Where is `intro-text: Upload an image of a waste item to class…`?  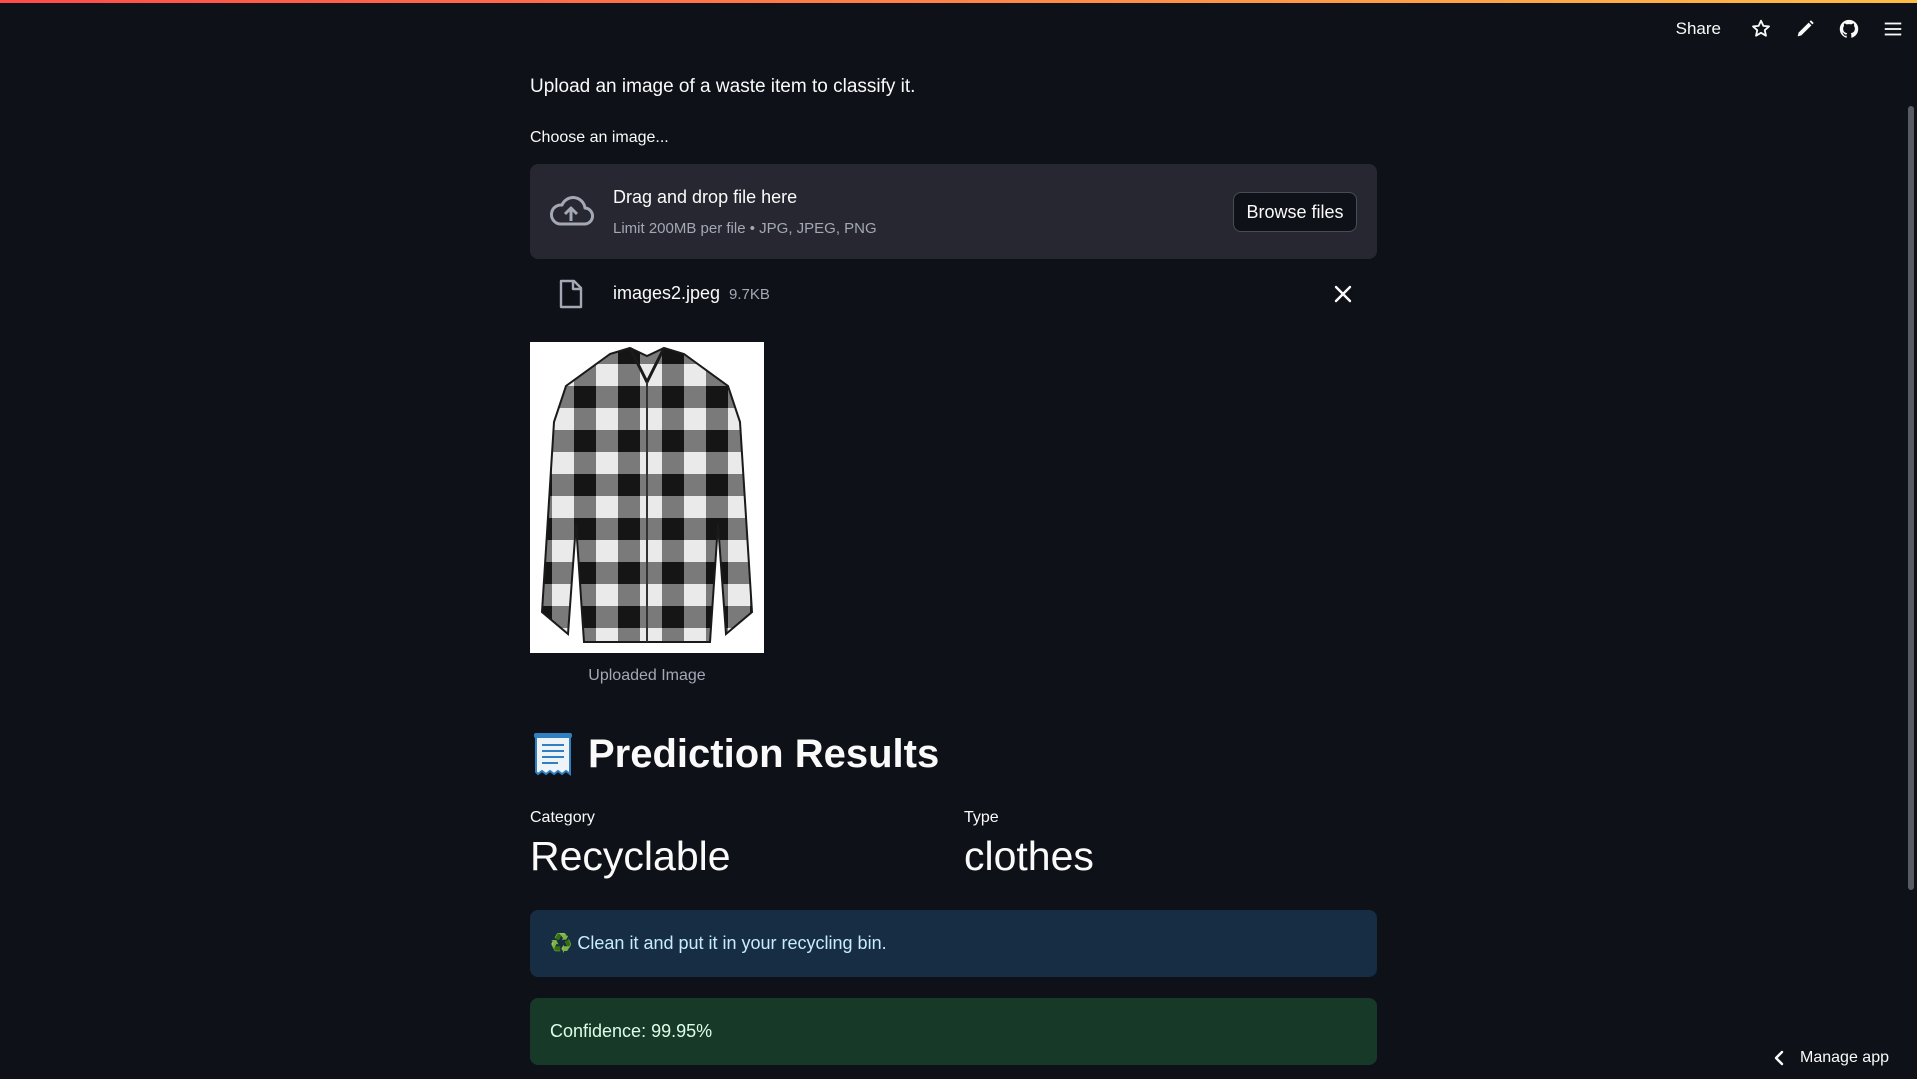 intro-text: Upload an image of a waste item to class… is located at coordinates (723, 86).